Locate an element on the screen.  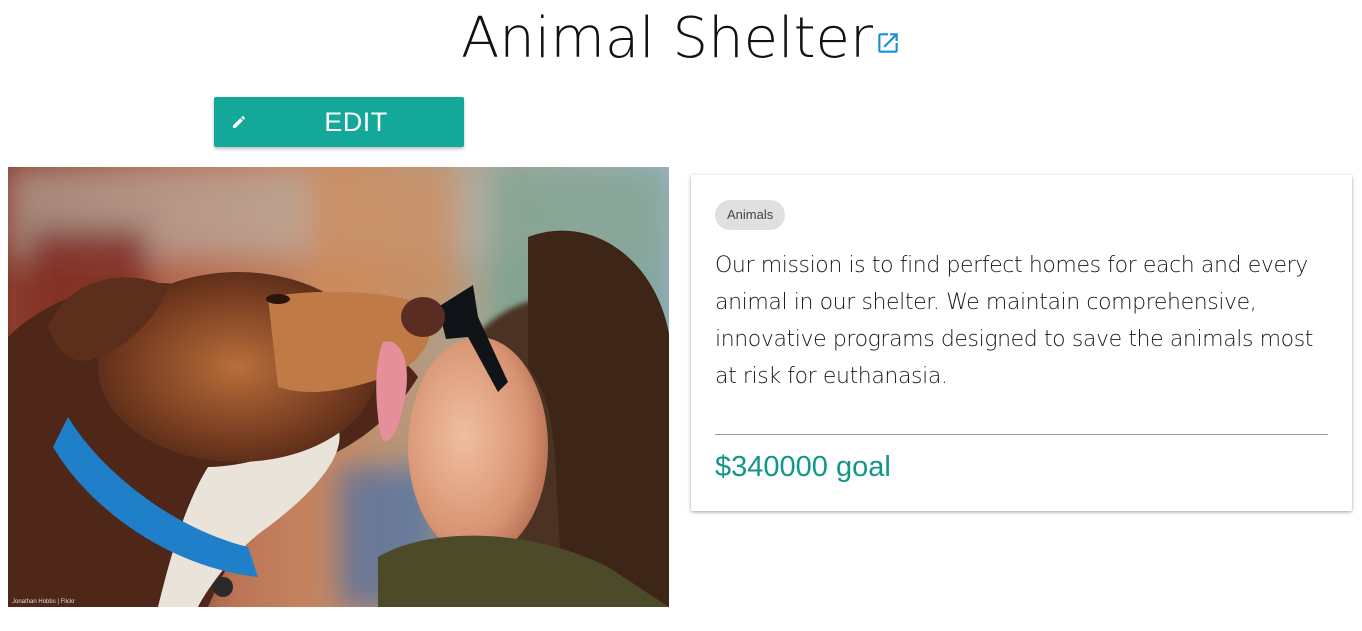
title-row: Animal Shelter is located at coordinates (681, 40).